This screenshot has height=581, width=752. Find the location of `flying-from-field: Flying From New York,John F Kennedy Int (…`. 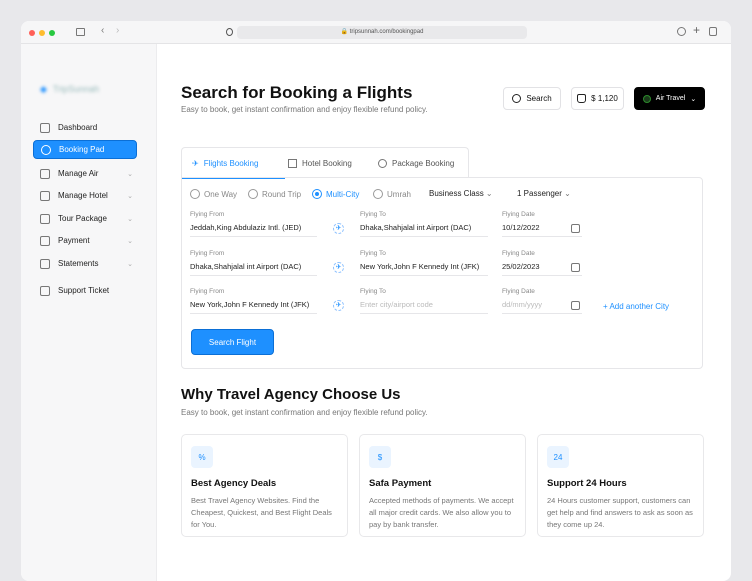

flying-from-field: Flying From New York,John F Kennedy Int (… is located at coordinates (253, 301).